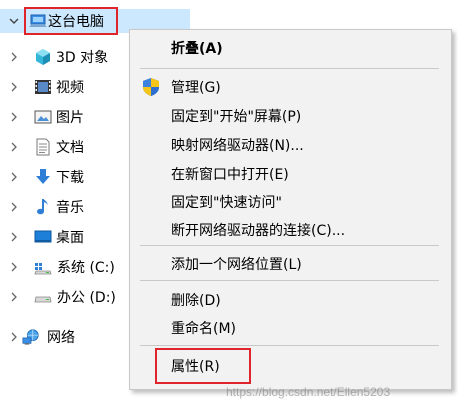 The height and width of the screenshot is (408, 458). I want to click on tree-item-label: 图片, so click(70, 118).